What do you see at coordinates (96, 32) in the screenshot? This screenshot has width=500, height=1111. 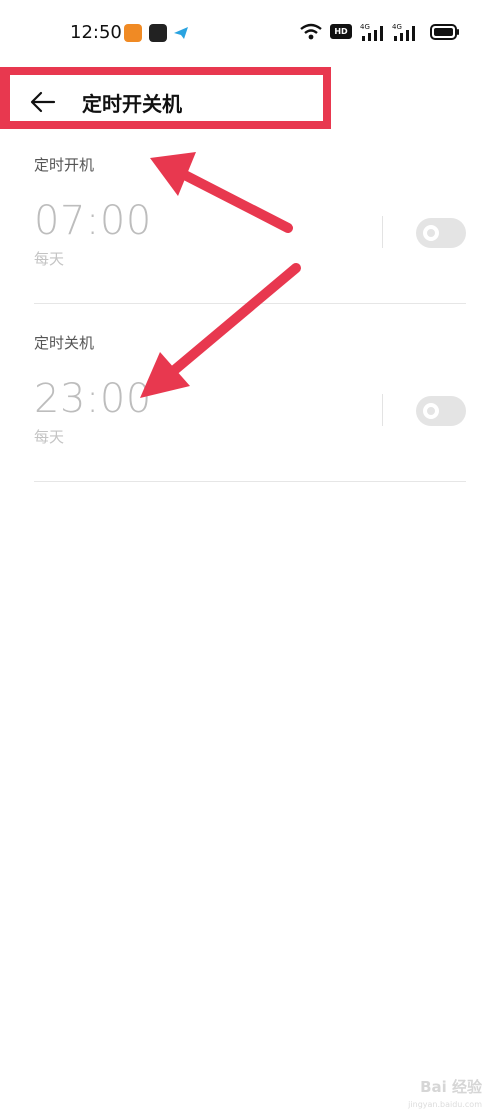 I see `status-time: 12:50` at bounding box center [96, 32].